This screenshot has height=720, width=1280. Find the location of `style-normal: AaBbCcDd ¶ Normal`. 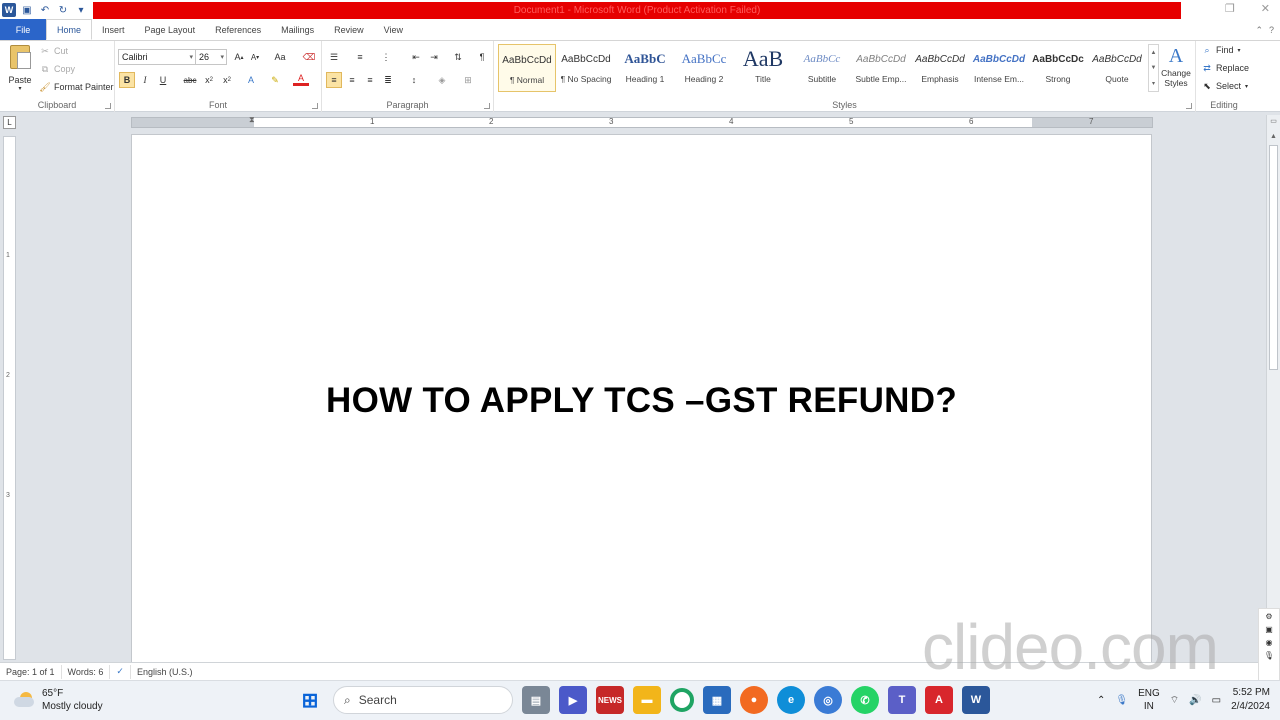

style-normal: AaBbCcDd ¶ Normal is located at coordinates (527, 68).